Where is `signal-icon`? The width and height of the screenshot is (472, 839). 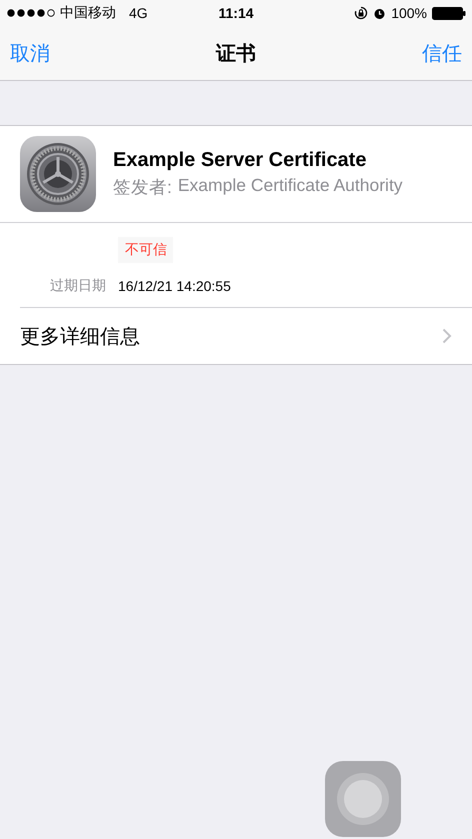
signal-icon is located at coordinates (31, 13).